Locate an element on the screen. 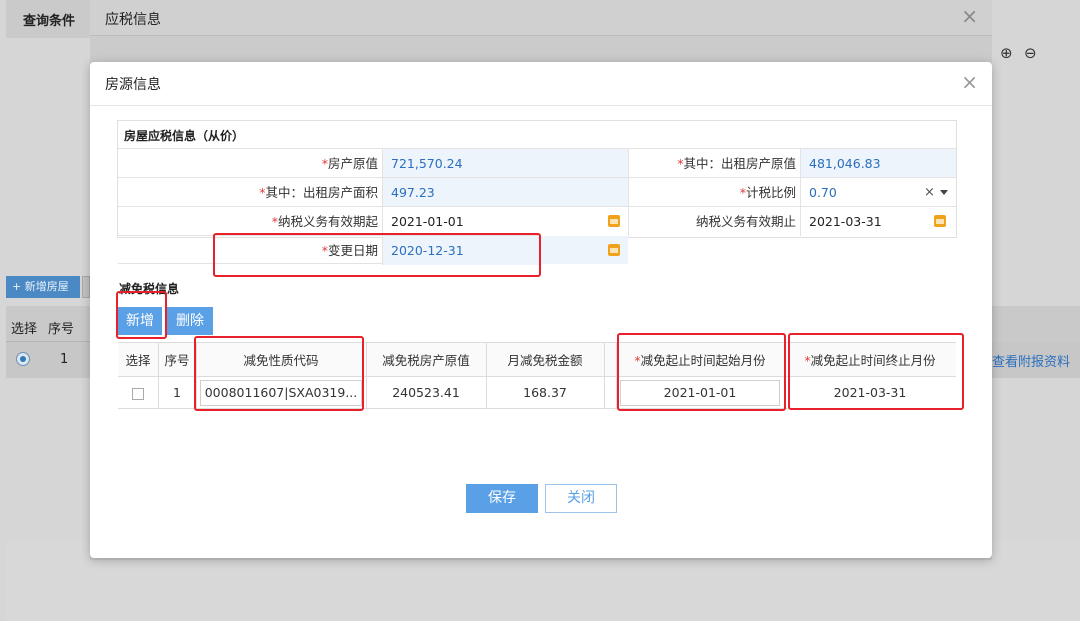 The image size is (1080, 621). query-header: 查询条件 is located at coordinates (48, 19).